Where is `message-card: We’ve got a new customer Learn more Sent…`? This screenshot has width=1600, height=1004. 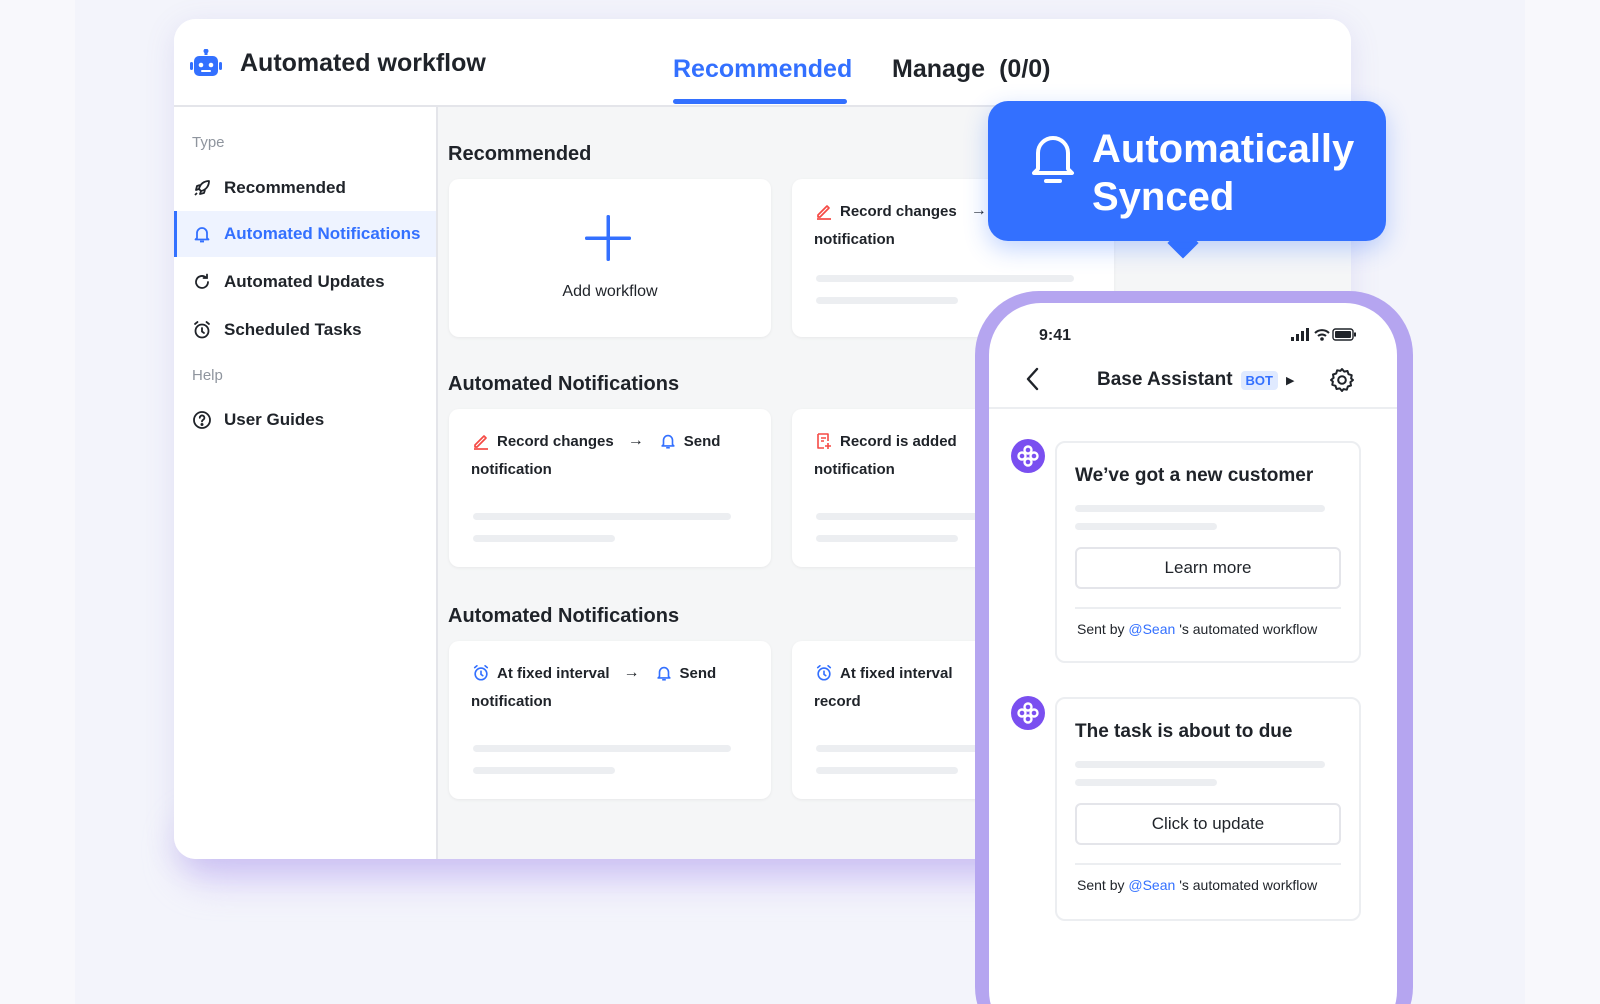 message-card: We’ve got a new customer Learn more Sent… is located at coordinates (1208, 552).